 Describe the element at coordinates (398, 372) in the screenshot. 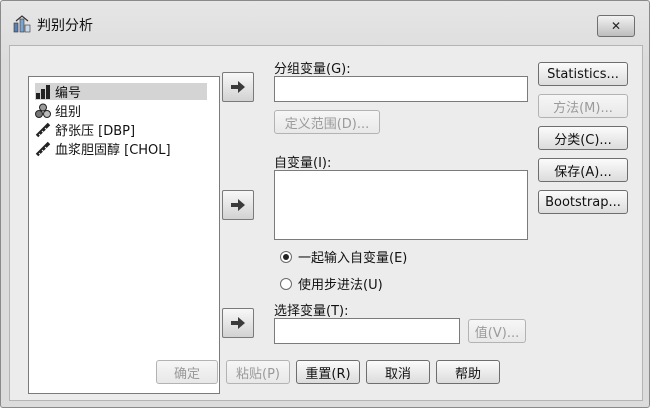

I see `cancel-button: 取消` at that location.